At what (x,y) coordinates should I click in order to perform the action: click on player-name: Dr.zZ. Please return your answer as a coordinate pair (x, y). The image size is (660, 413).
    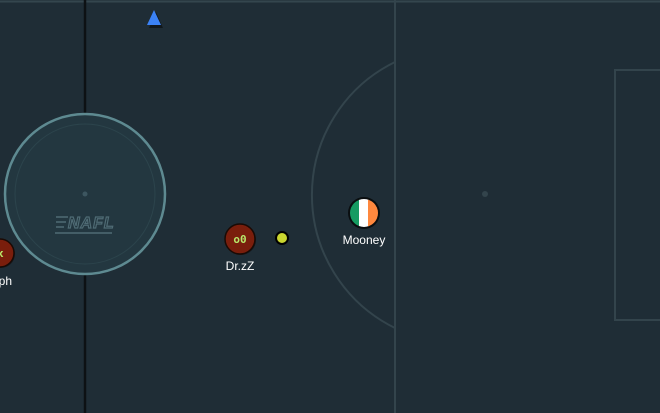
    Looking at the image, I should click on (240, 266).